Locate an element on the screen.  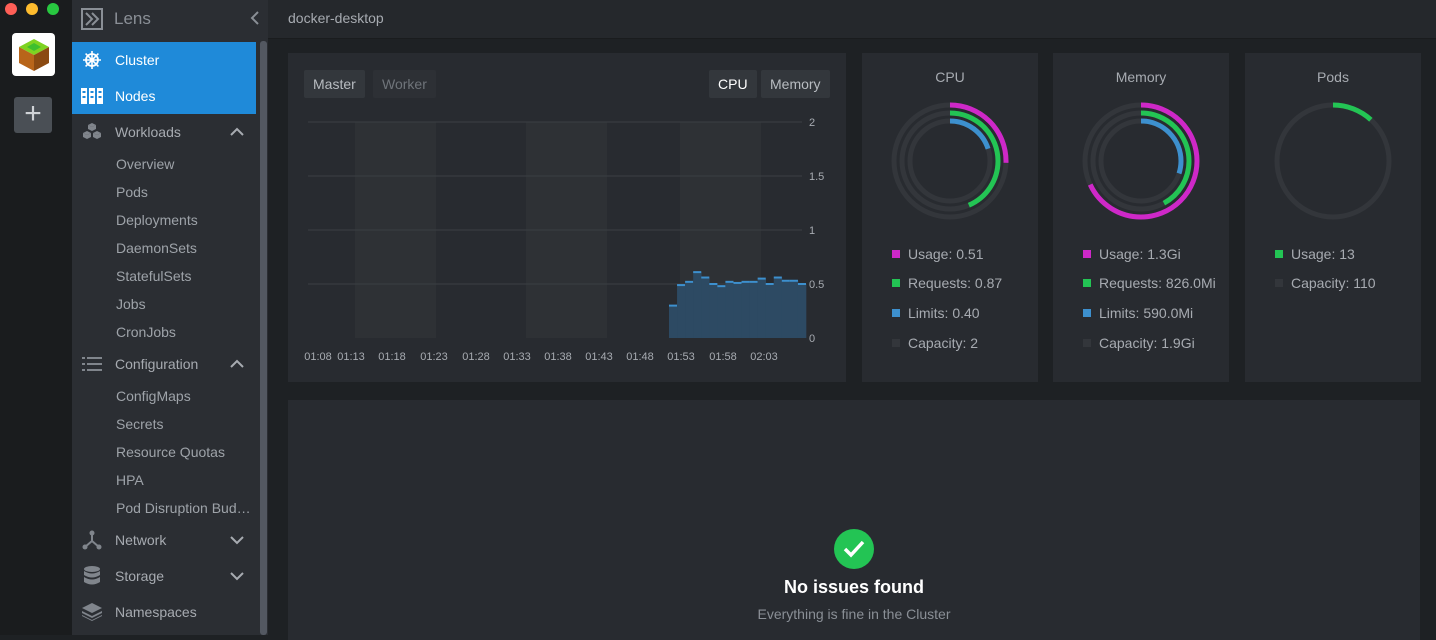
sidebar-subitem-jobs: Jobs is located at coordinates (186, 304).